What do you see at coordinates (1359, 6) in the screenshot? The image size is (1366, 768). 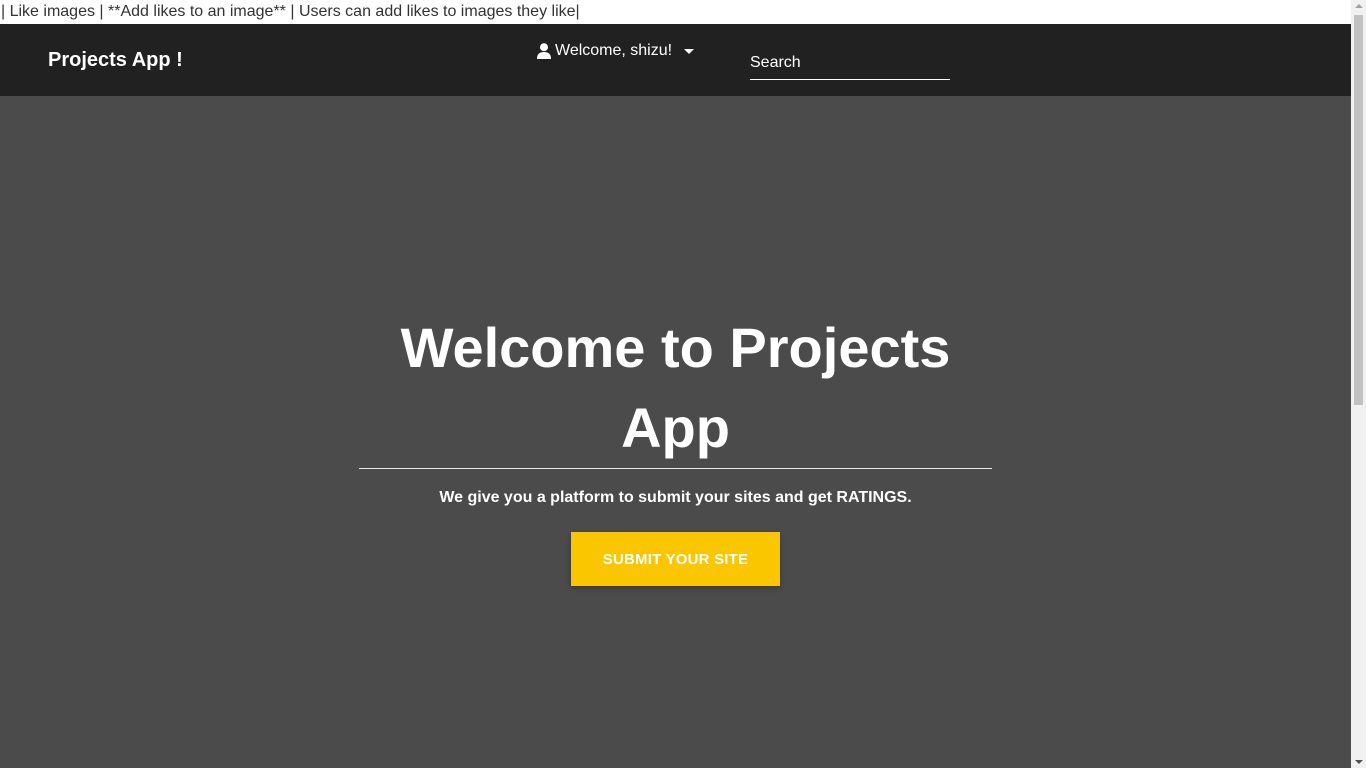 I see `scroll-up-icon` at bounding box center [1359, 6].